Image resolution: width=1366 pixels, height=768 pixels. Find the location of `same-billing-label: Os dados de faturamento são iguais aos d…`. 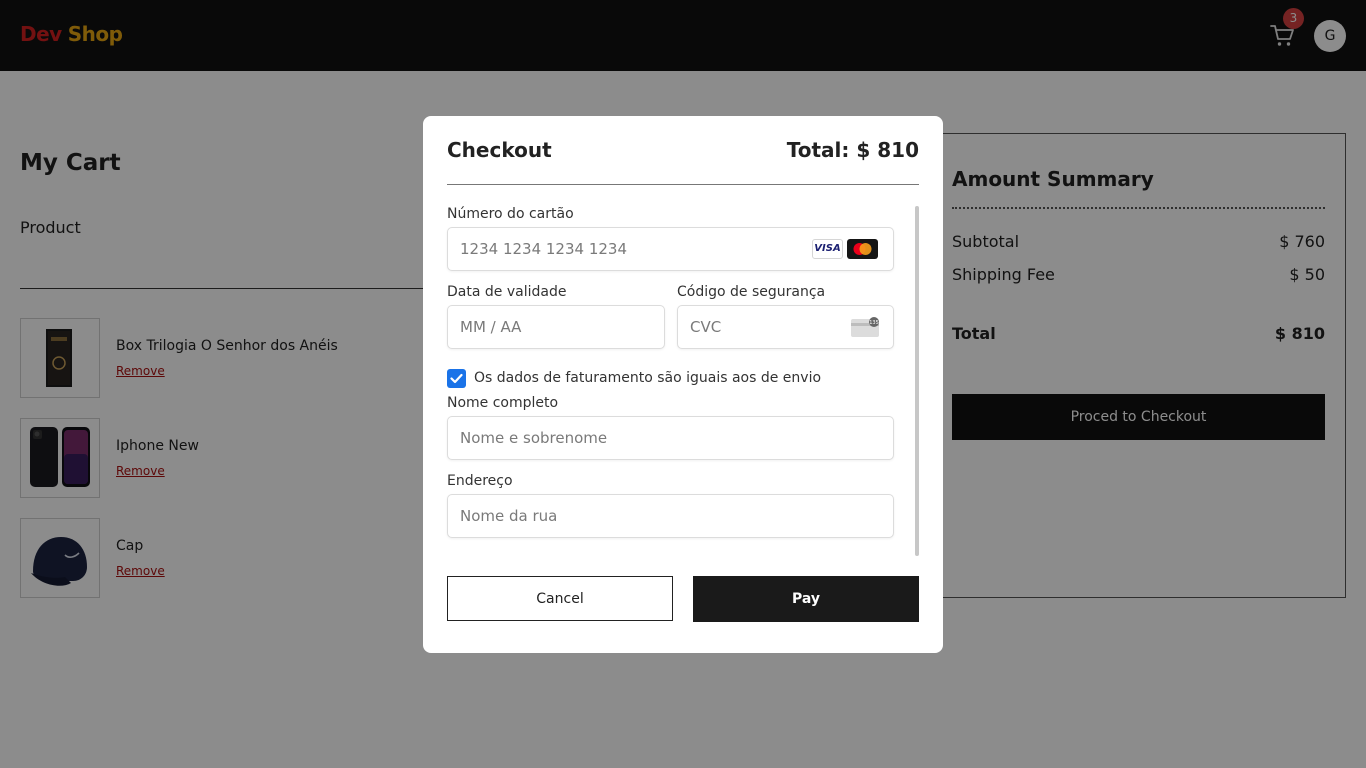

same-billing-label: Os dados de faturamento são iguais aos d… is located at coordinates (648, 378).